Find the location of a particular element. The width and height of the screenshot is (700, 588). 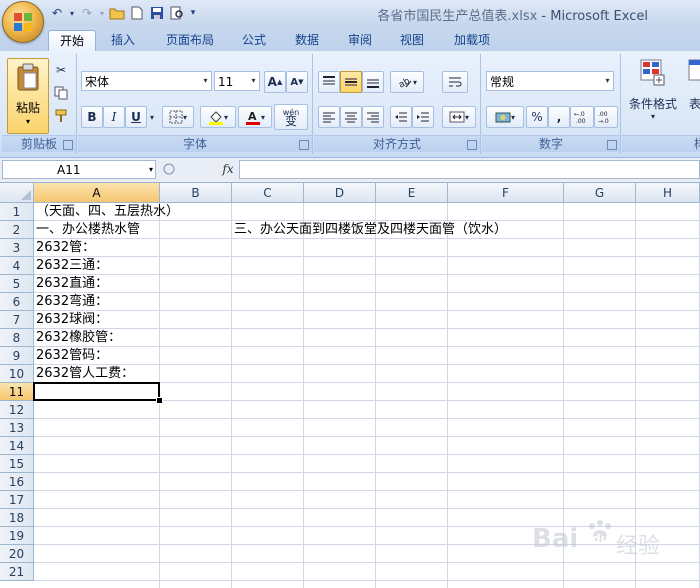

paste-button: 粘贴 ▾ is located at coordinates (28, 96).